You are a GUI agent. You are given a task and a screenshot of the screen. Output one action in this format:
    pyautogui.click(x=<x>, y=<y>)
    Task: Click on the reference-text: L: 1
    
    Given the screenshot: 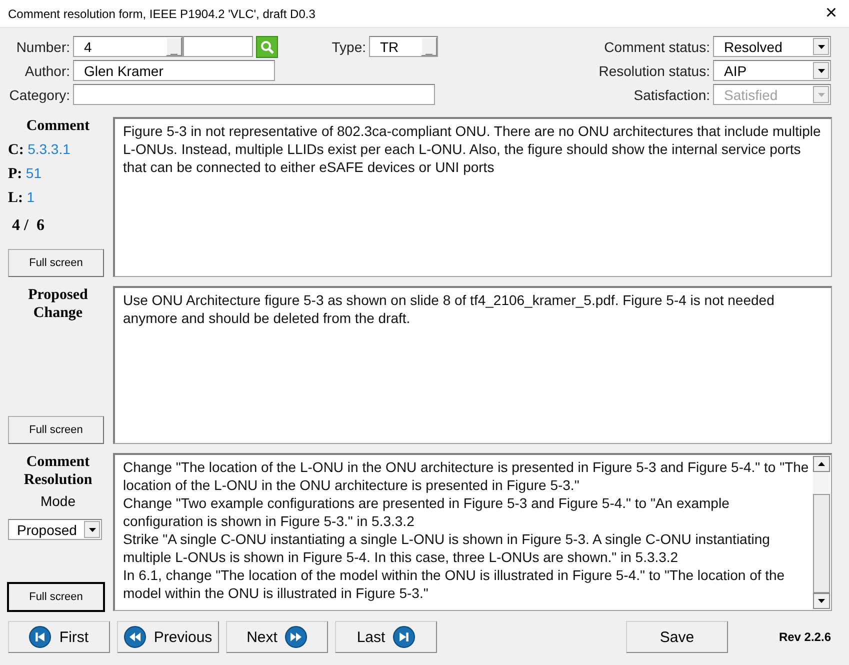 What is the action you would take?
    pyautogui.click(x=21, y=198)
    